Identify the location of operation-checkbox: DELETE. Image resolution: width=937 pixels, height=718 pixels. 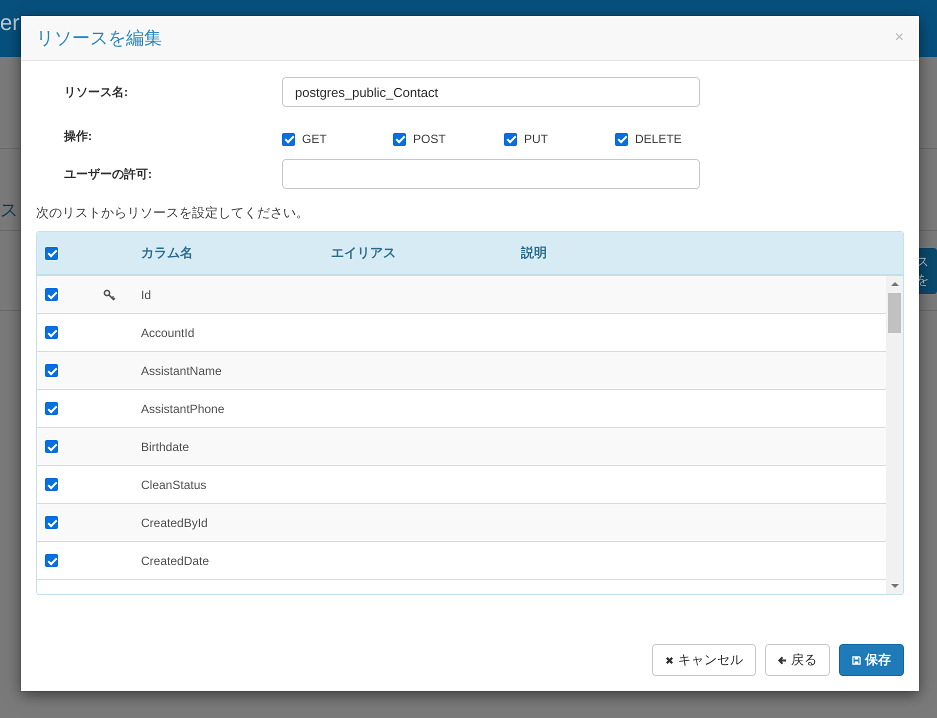
(670, 139).